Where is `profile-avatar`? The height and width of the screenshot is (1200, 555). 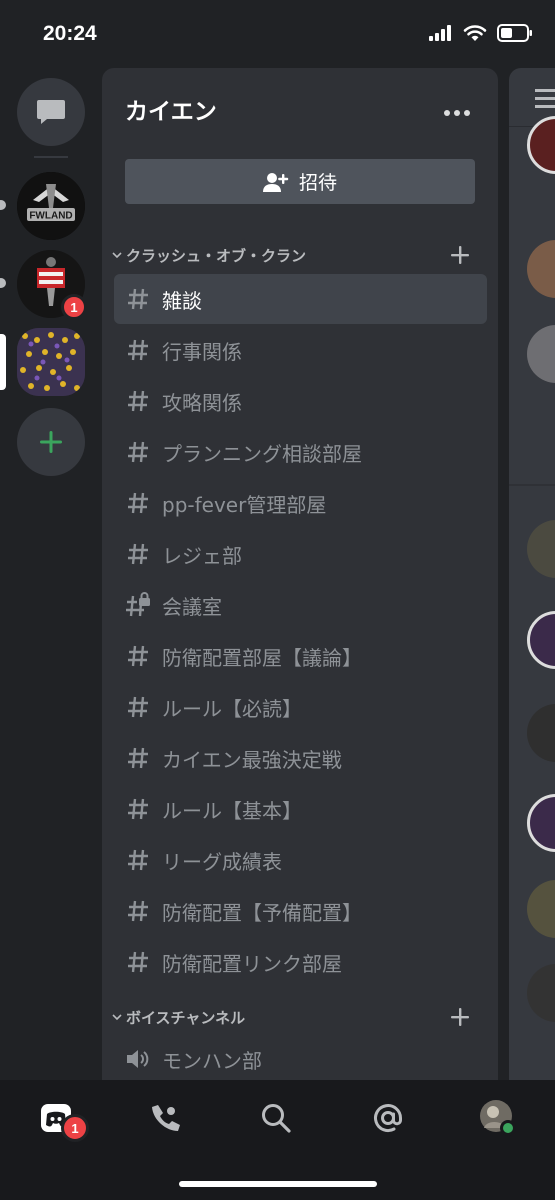 profile-avatar is located at coordinates (498, 1118).